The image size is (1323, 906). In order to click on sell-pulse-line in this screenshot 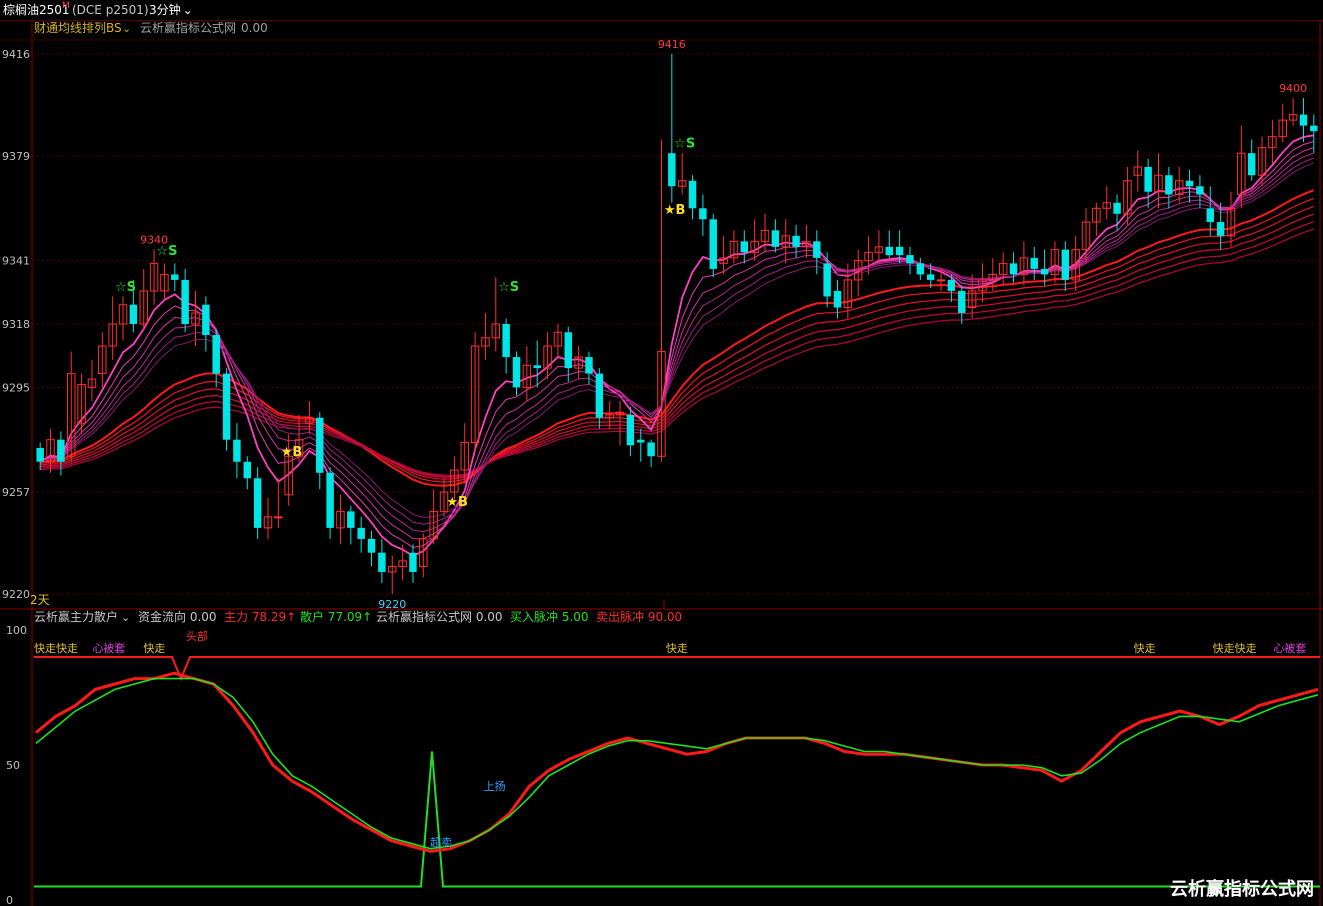, I will do `click(677, 669)`.